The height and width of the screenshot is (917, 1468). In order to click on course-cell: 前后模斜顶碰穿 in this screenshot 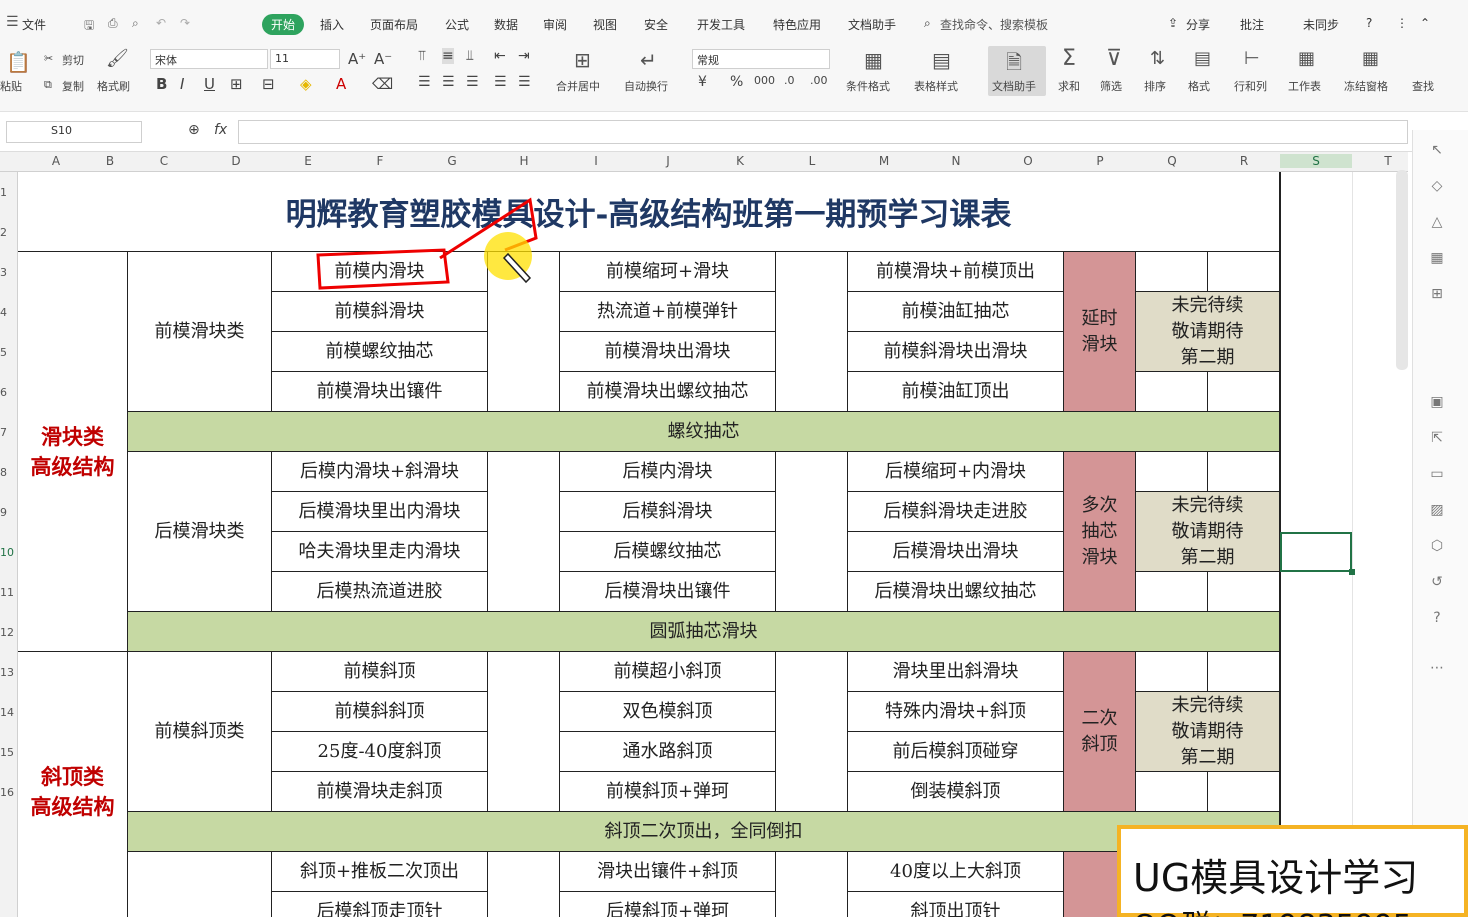, I will do `click(956, 752)`.